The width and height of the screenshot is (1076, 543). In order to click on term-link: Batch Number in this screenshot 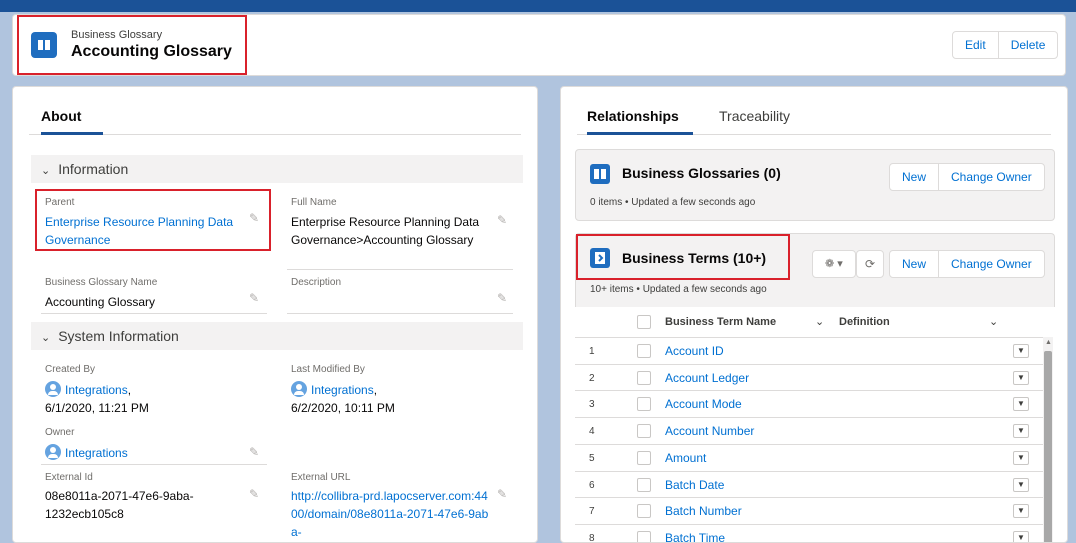, I will do `click(703, 511)`.